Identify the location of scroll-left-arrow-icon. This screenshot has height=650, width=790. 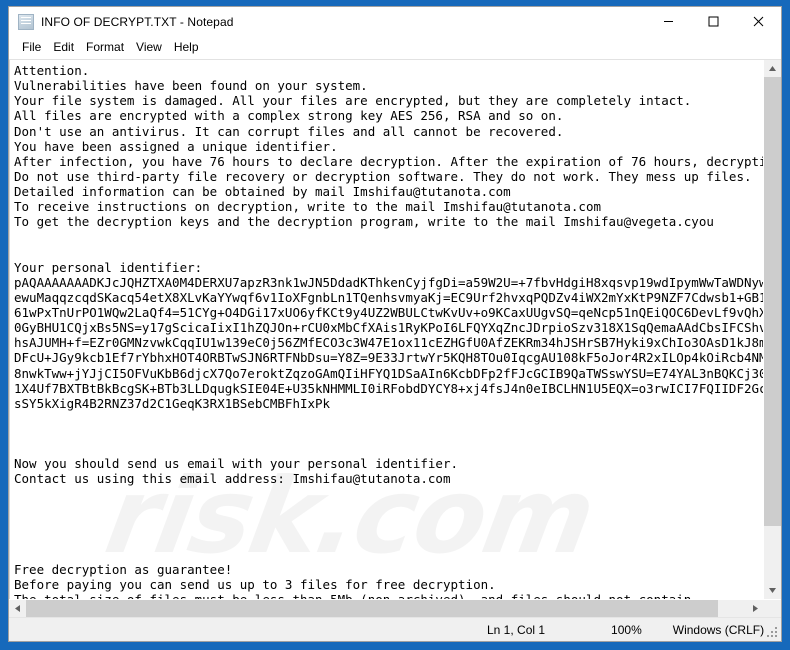
(17, 608).